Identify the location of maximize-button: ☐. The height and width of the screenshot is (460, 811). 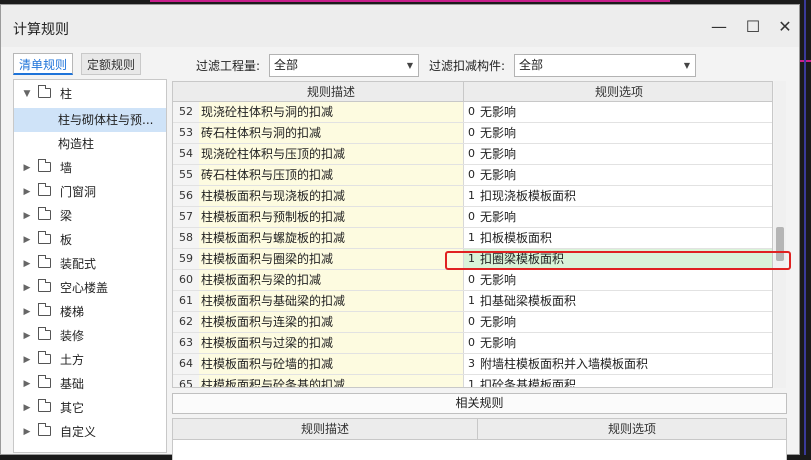
(753, 27).